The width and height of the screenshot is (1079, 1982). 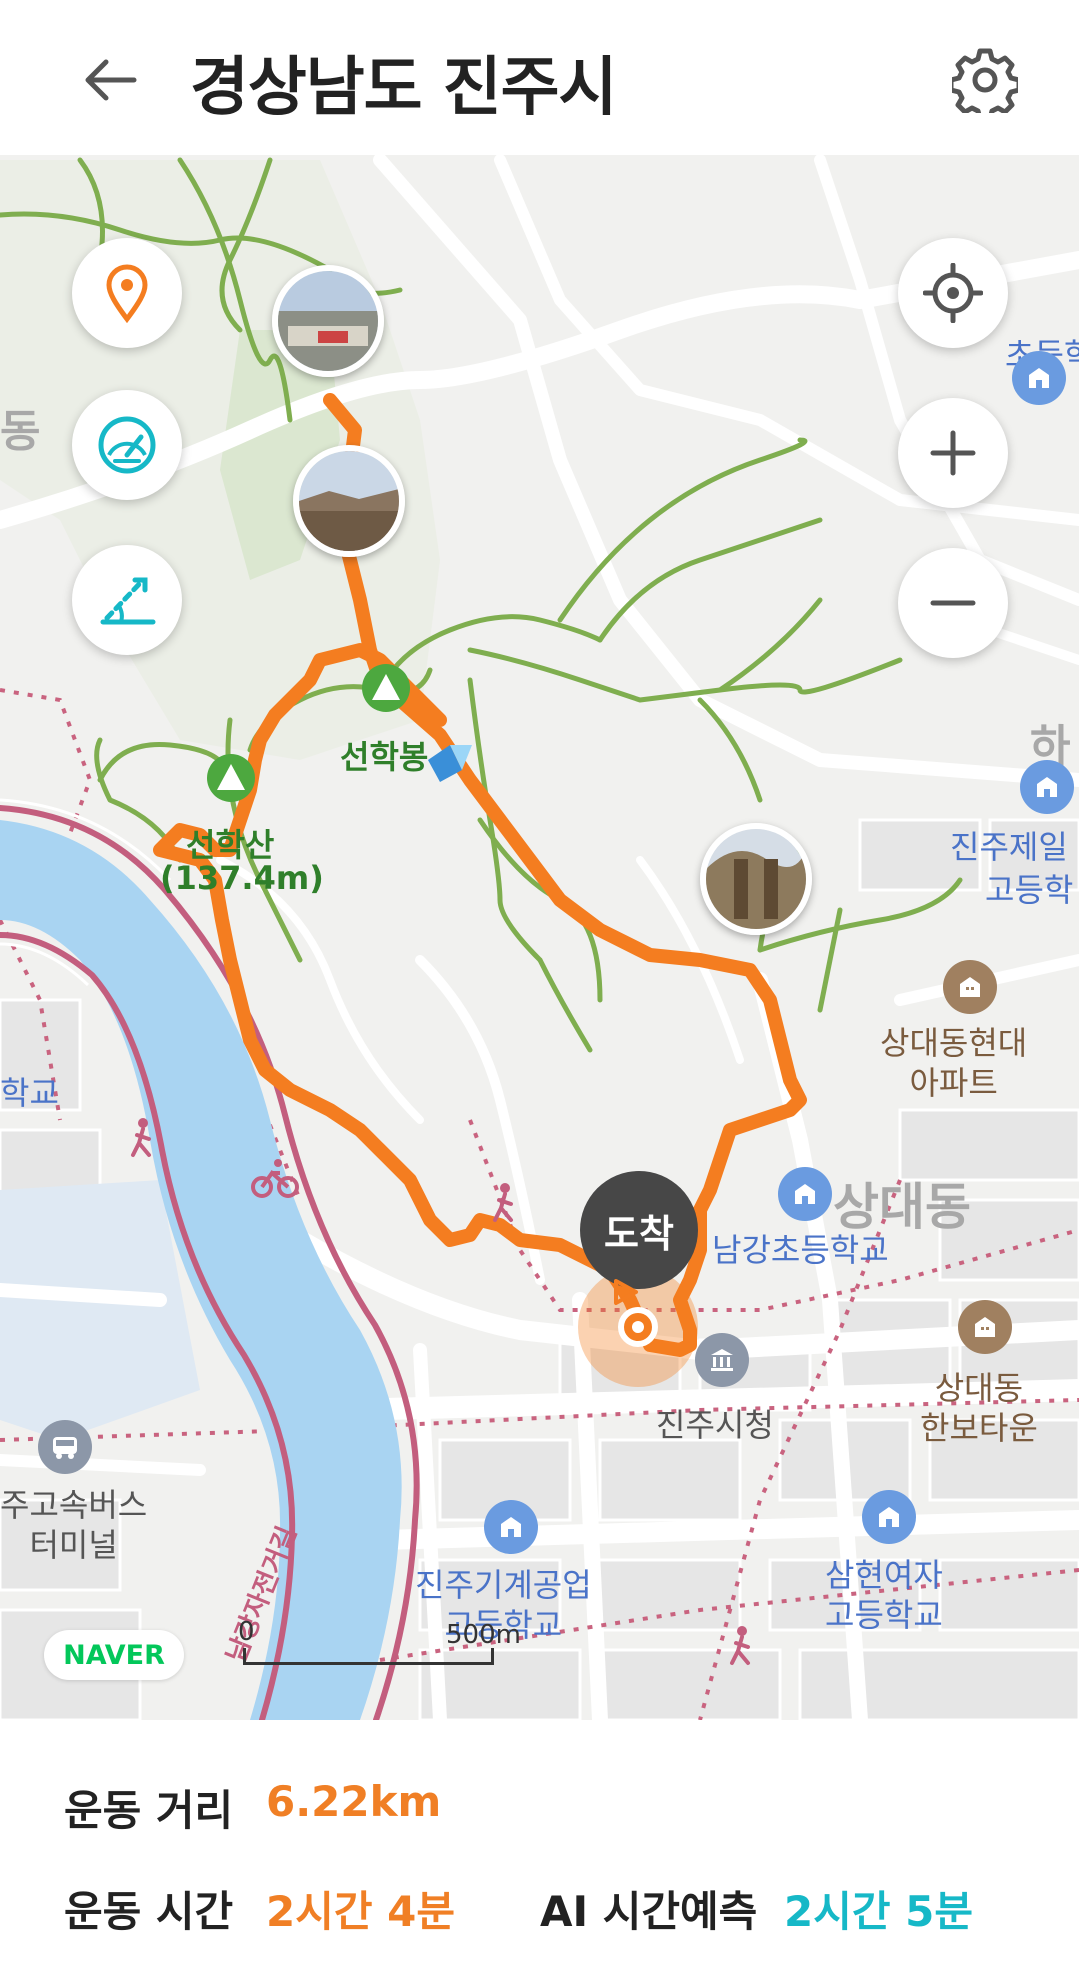 I want to click on distance-value: 6.22km, so click(x=354, y=1801).